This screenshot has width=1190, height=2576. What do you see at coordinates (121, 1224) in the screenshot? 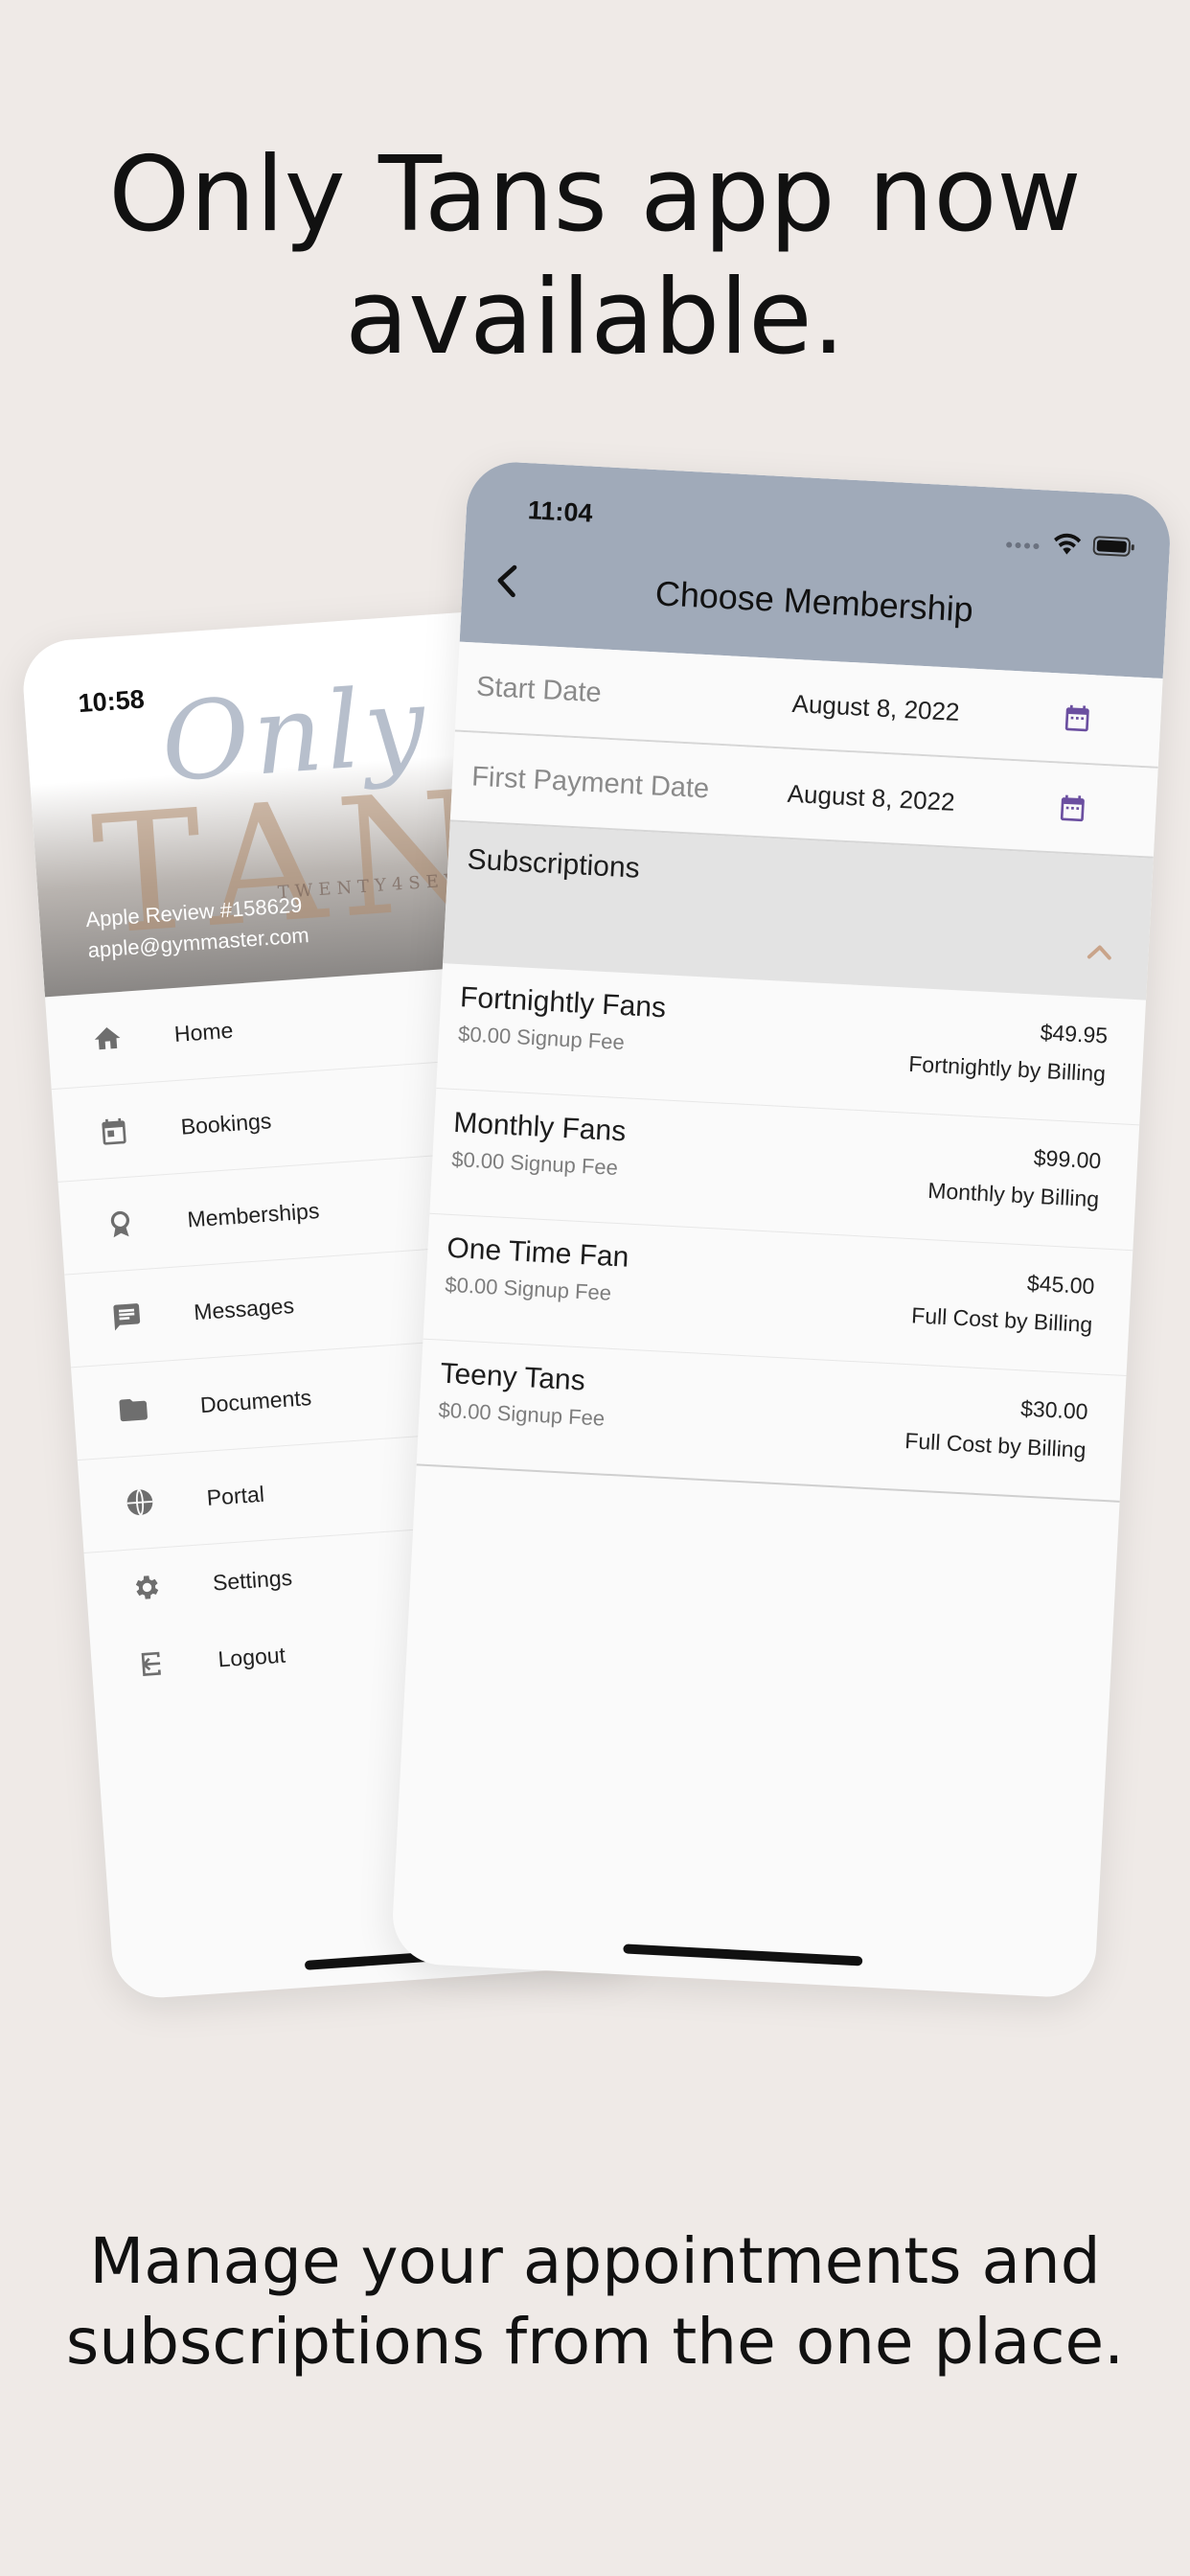
I see `award-icon` at bounding box center [121, 1224].